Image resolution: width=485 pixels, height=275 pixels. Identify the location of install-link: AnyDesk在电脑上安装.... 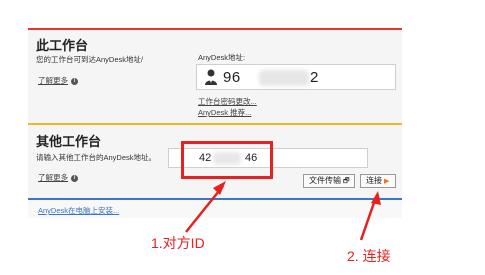
(78, 210).